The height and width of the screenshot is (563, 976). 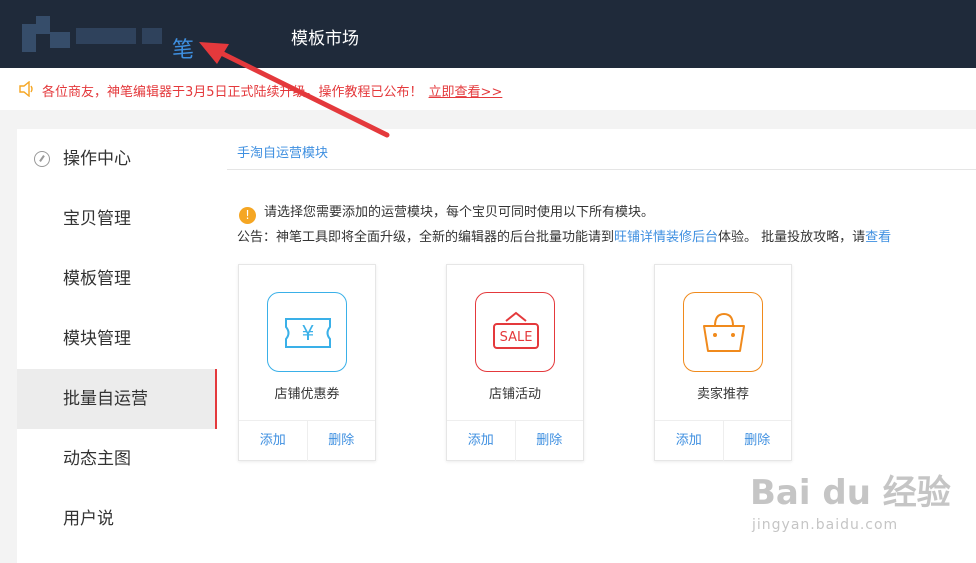 What do you see at coordinates (282, 151) in the screenshot?
I see `tab-mobile-self-operation: 手淘自运营模块` at bounding box center [282, 151].